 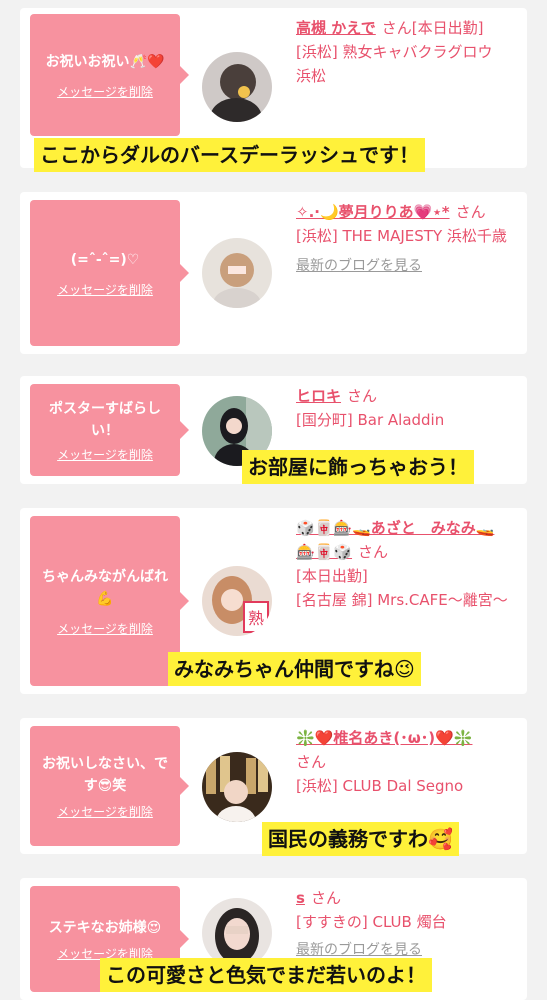 I want to click on sender-name-link: ✧.·🌙夢月りりあ💗⋆*, so click(x=373, y=212).